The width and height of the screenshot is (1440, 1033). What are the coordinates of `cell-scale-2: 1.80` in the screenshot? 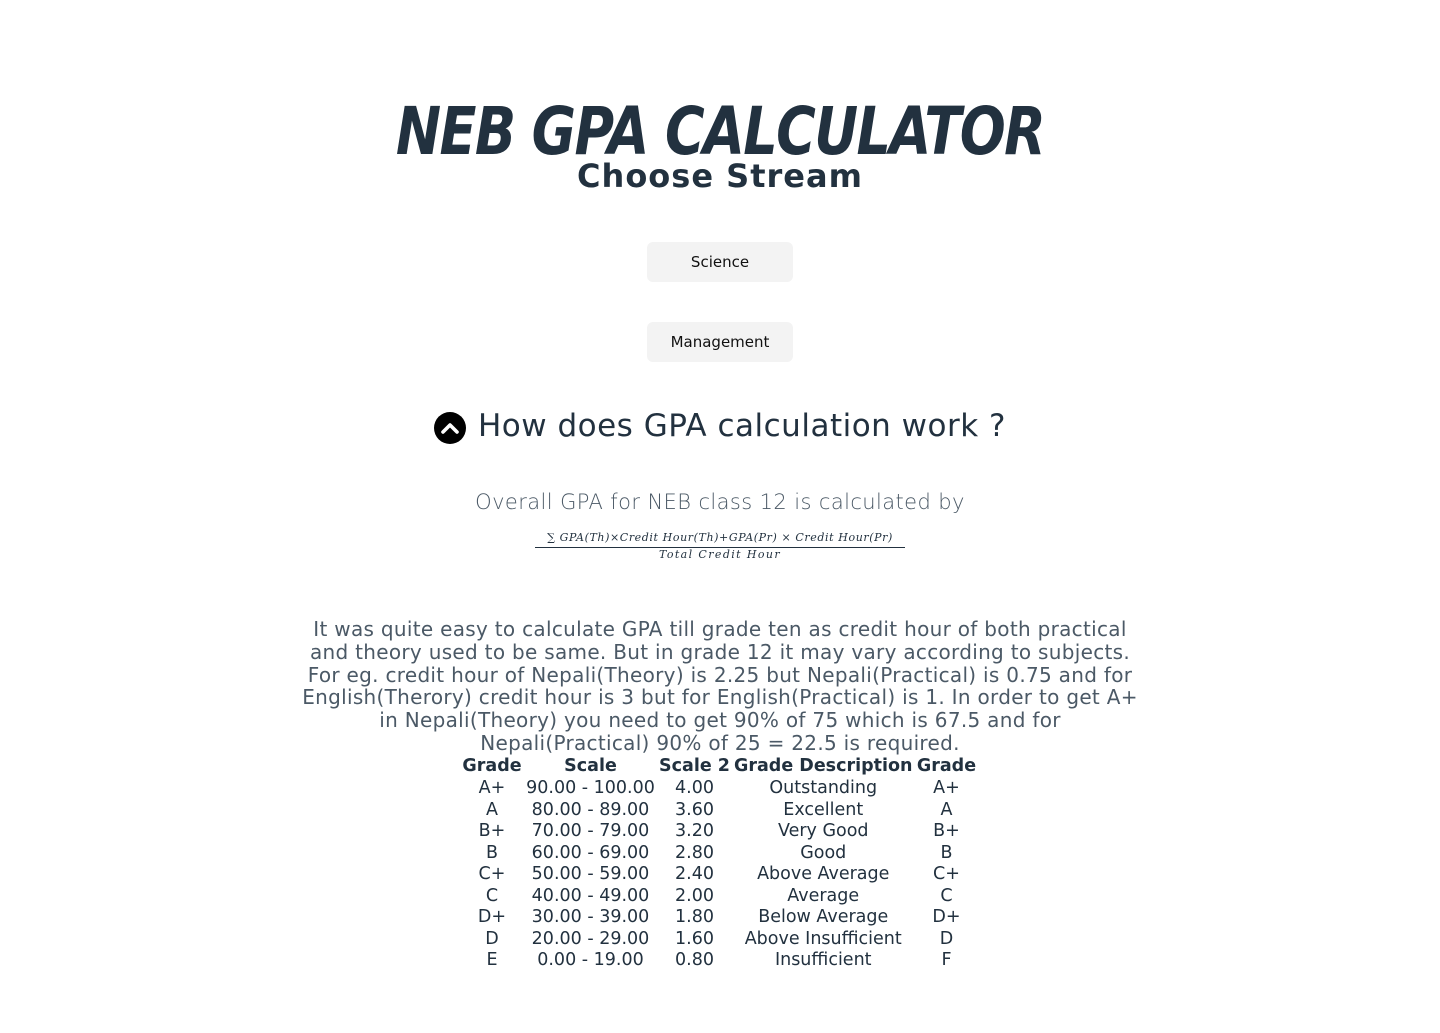 It's located at (694, 917).